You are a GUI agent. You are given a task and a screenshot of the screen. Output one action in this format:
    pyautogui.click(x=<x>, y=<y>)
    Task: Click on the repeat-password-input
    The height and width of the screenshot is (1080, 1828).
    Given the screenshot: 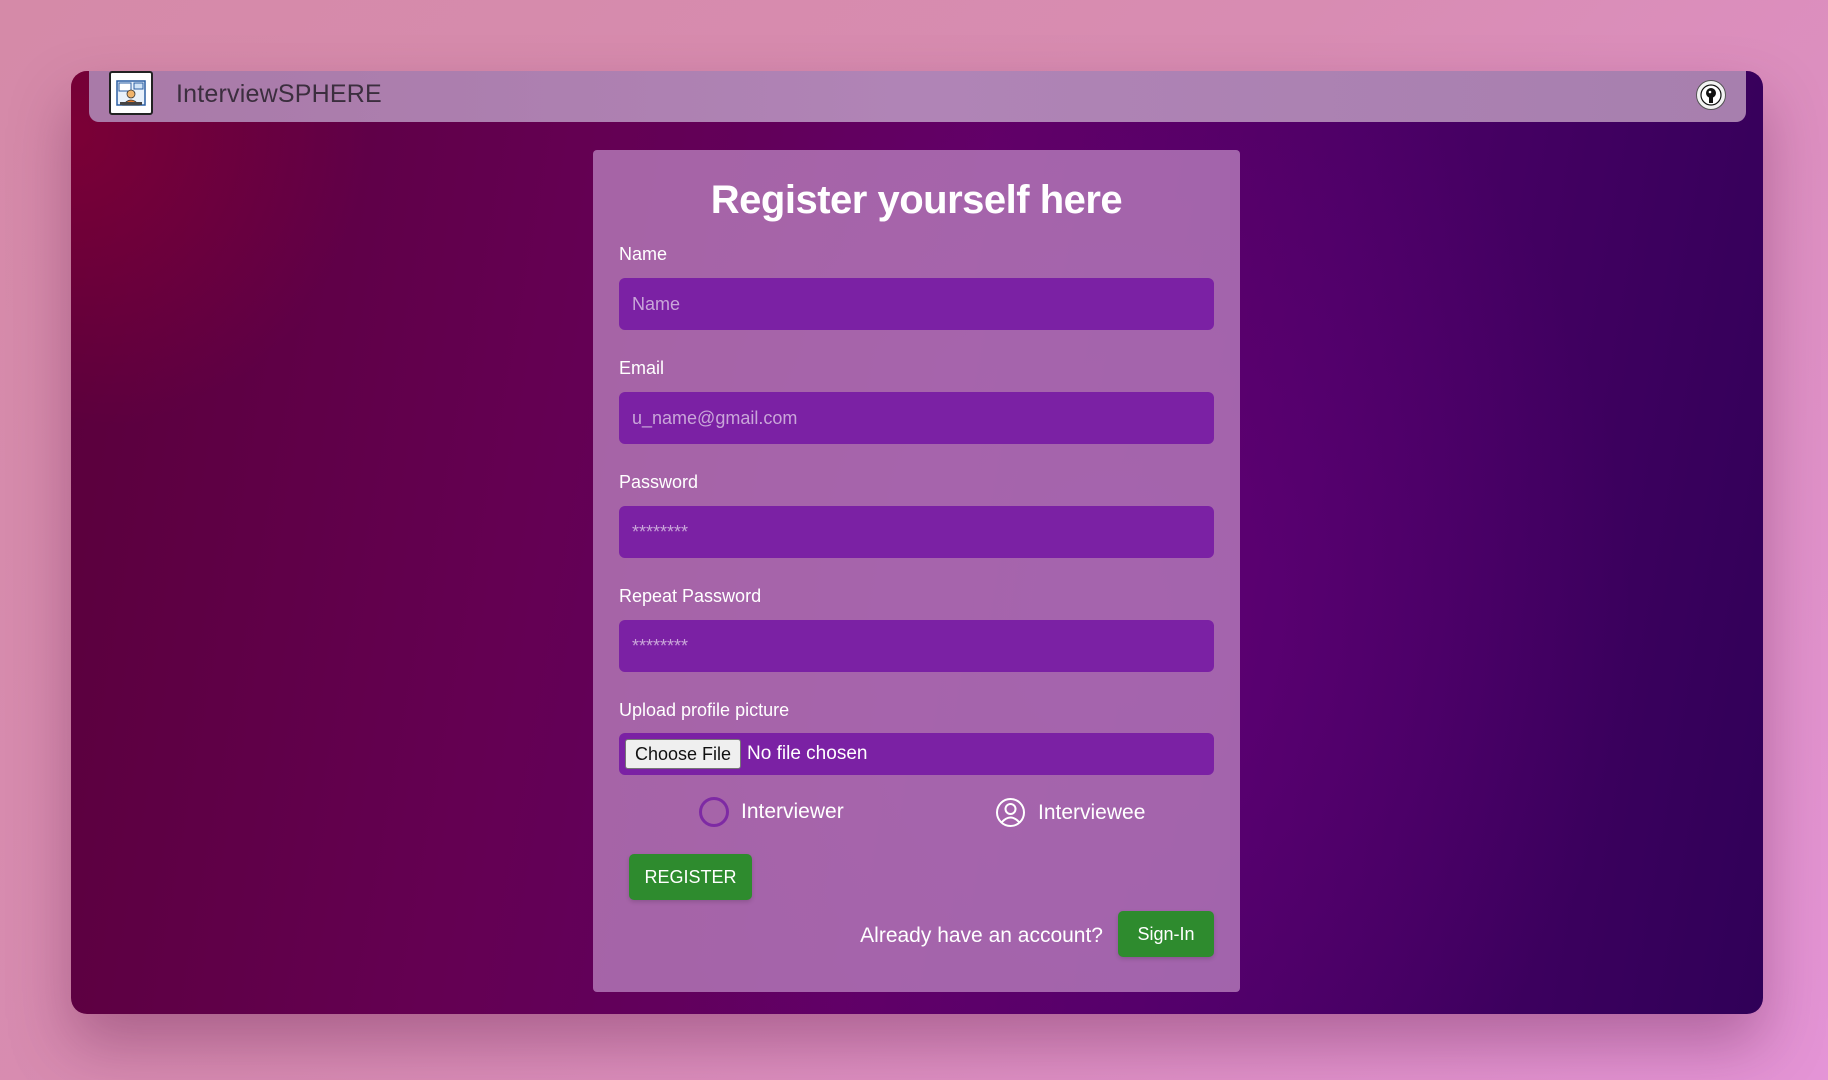 What is the action you would take?
    pyautogui.click(x=916, y=646)
    